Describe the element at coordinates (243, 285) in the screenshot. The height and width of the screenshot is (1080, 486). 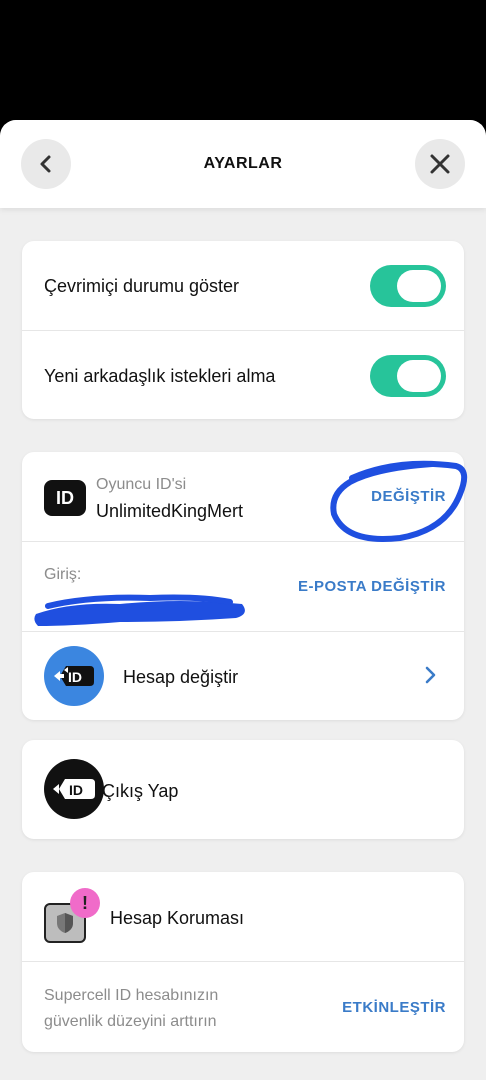
I see `online-status-row: Çevrimiçi durumu göster` at that location.